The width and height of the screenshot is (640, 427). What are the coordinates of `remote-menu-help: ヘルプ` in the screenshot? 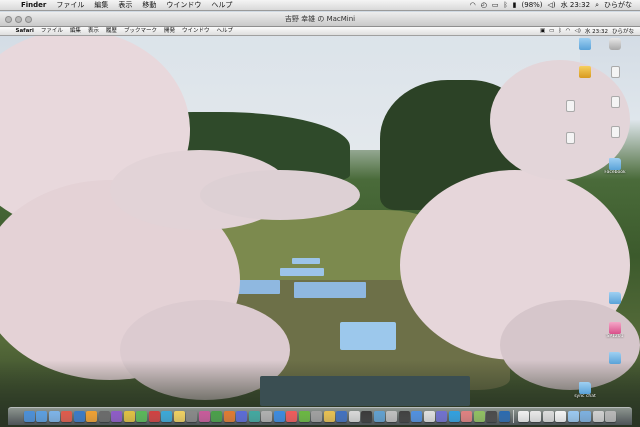 It's located at (225, 31).